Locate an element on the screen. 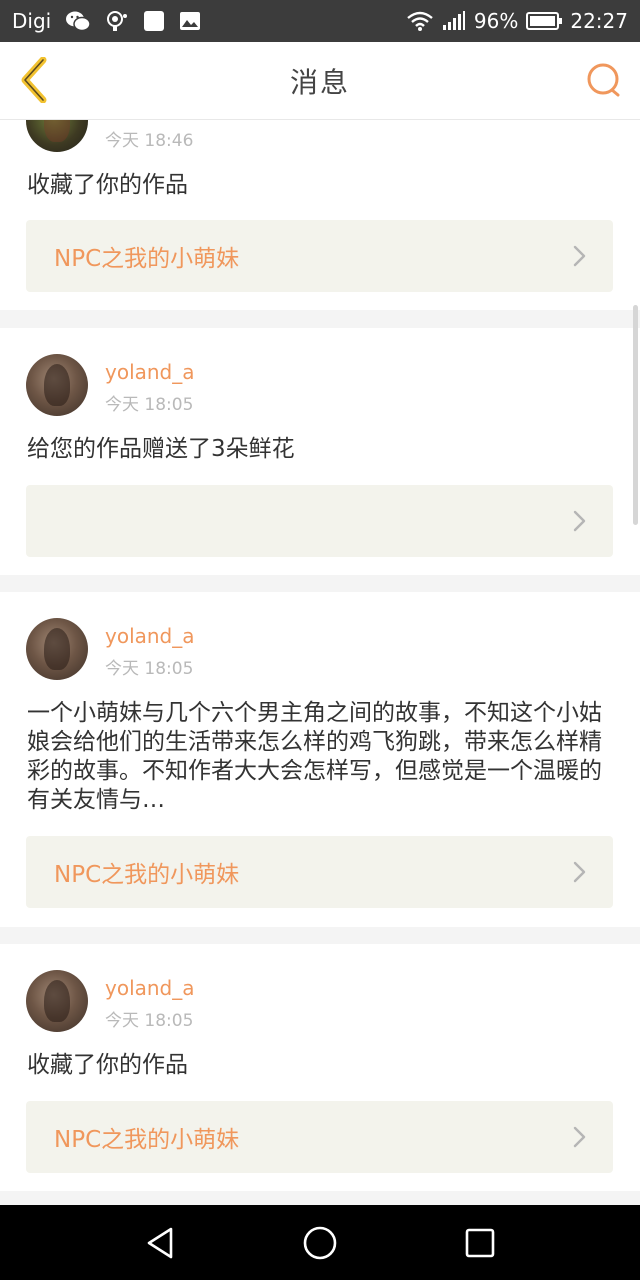 This screenshot has height=1280, width=640. search-button is located at coordinates (604, 82).